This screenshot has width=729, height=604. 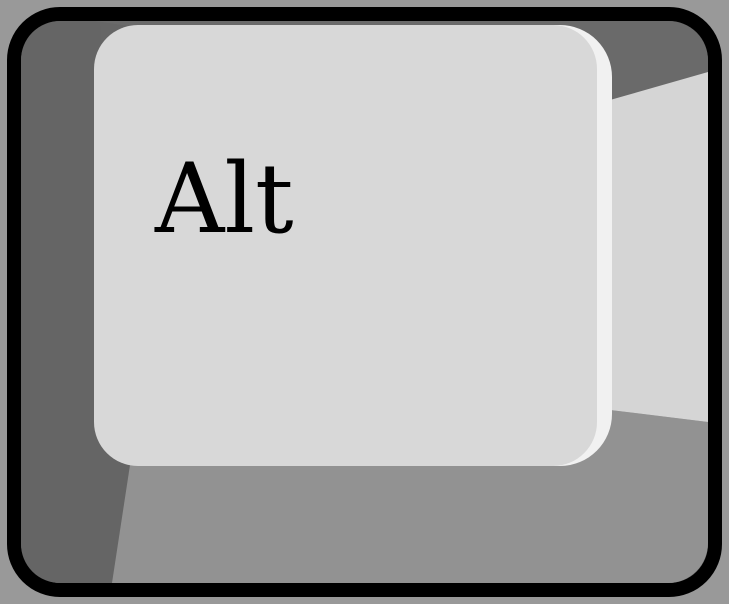 What do you see at coordinates (224, 199) in the screenshot?
I see `key-label: Alt` at bounding box center [224, 199].